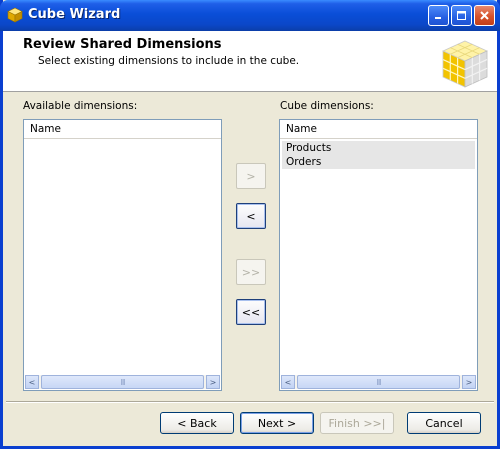  I want to click on maximize-button, so click(461, 15).